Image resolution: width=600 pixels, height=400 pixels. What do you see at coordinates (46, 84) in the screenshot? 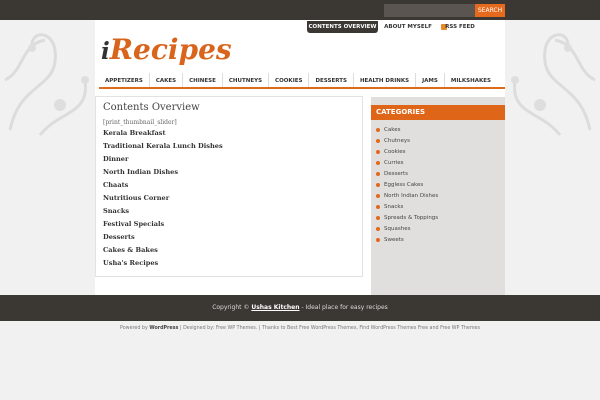
I see `swirl-decoration-left` at bounding box center [46, 84].